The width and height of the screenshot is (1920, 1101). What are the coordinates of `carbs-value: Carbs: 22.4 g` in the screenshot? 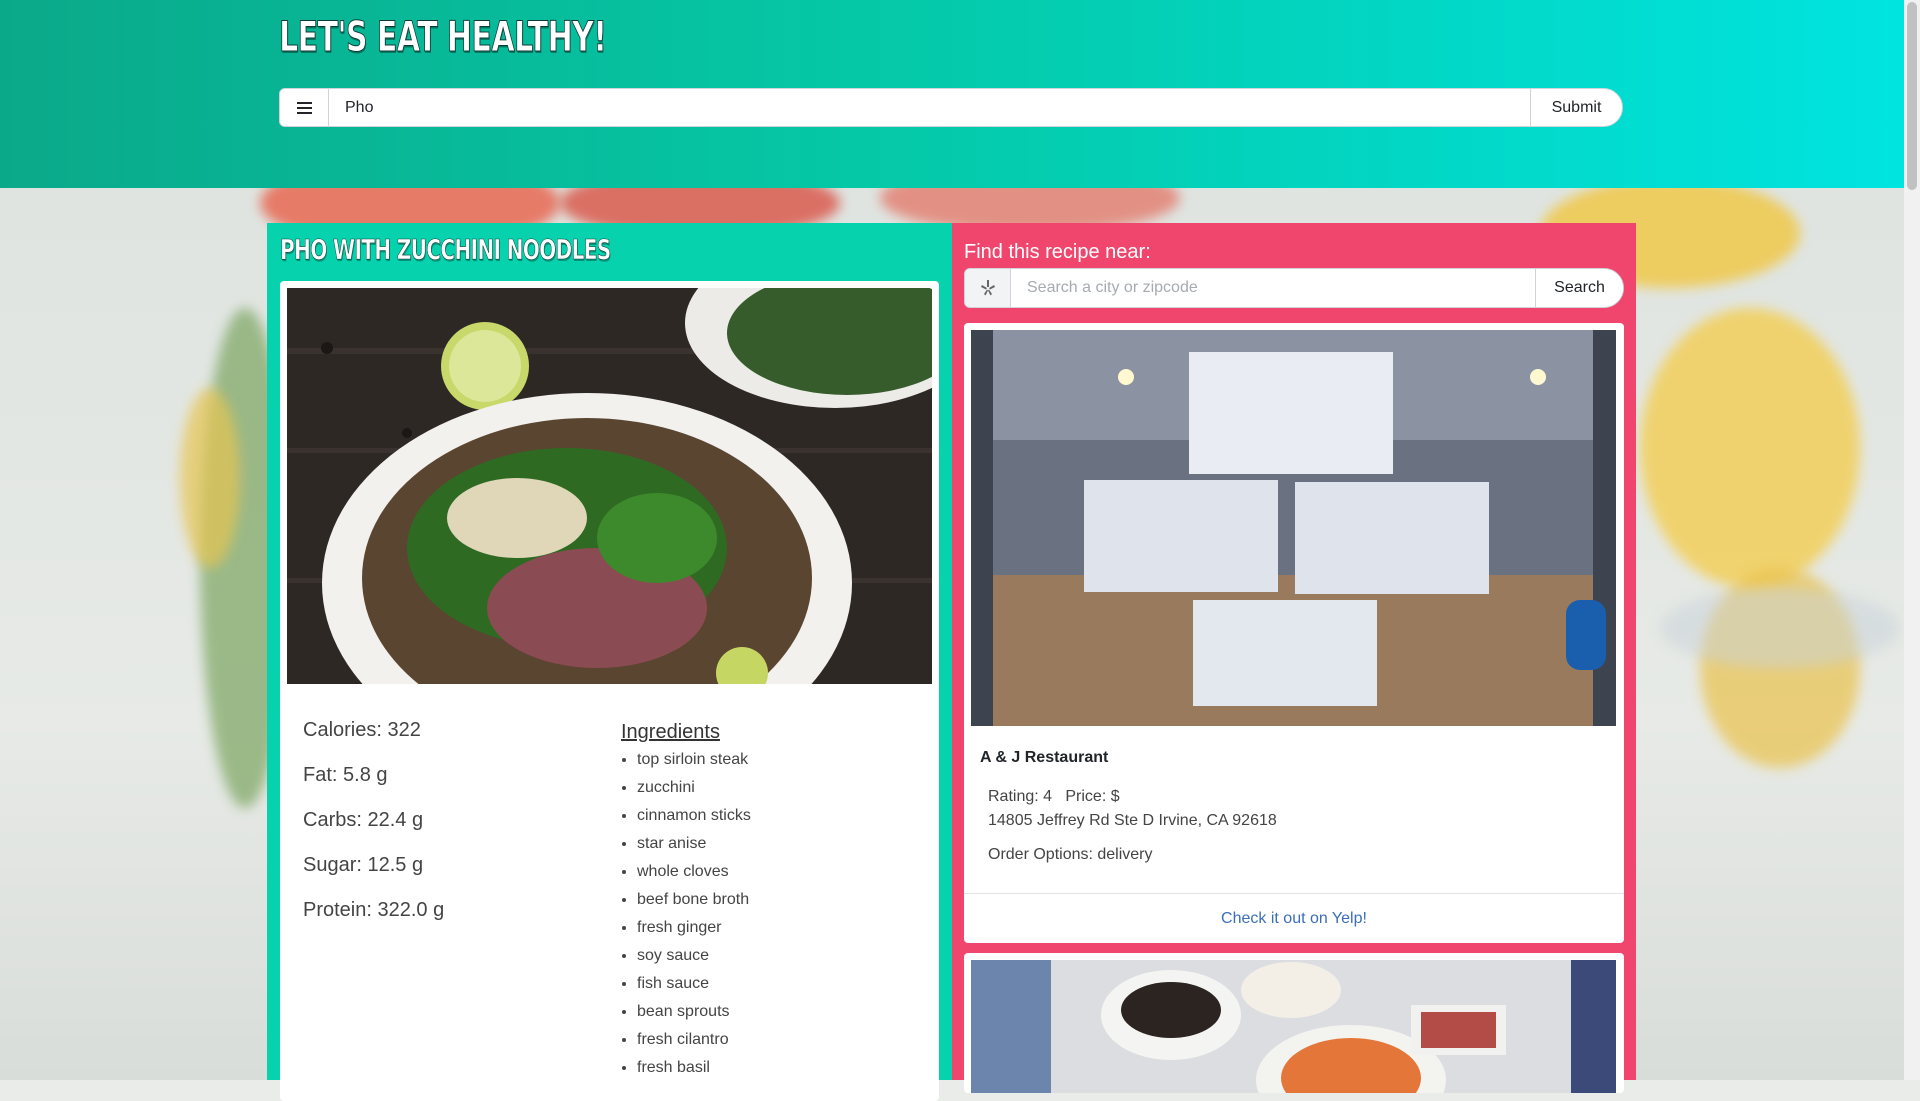 It's located at (363, 820).